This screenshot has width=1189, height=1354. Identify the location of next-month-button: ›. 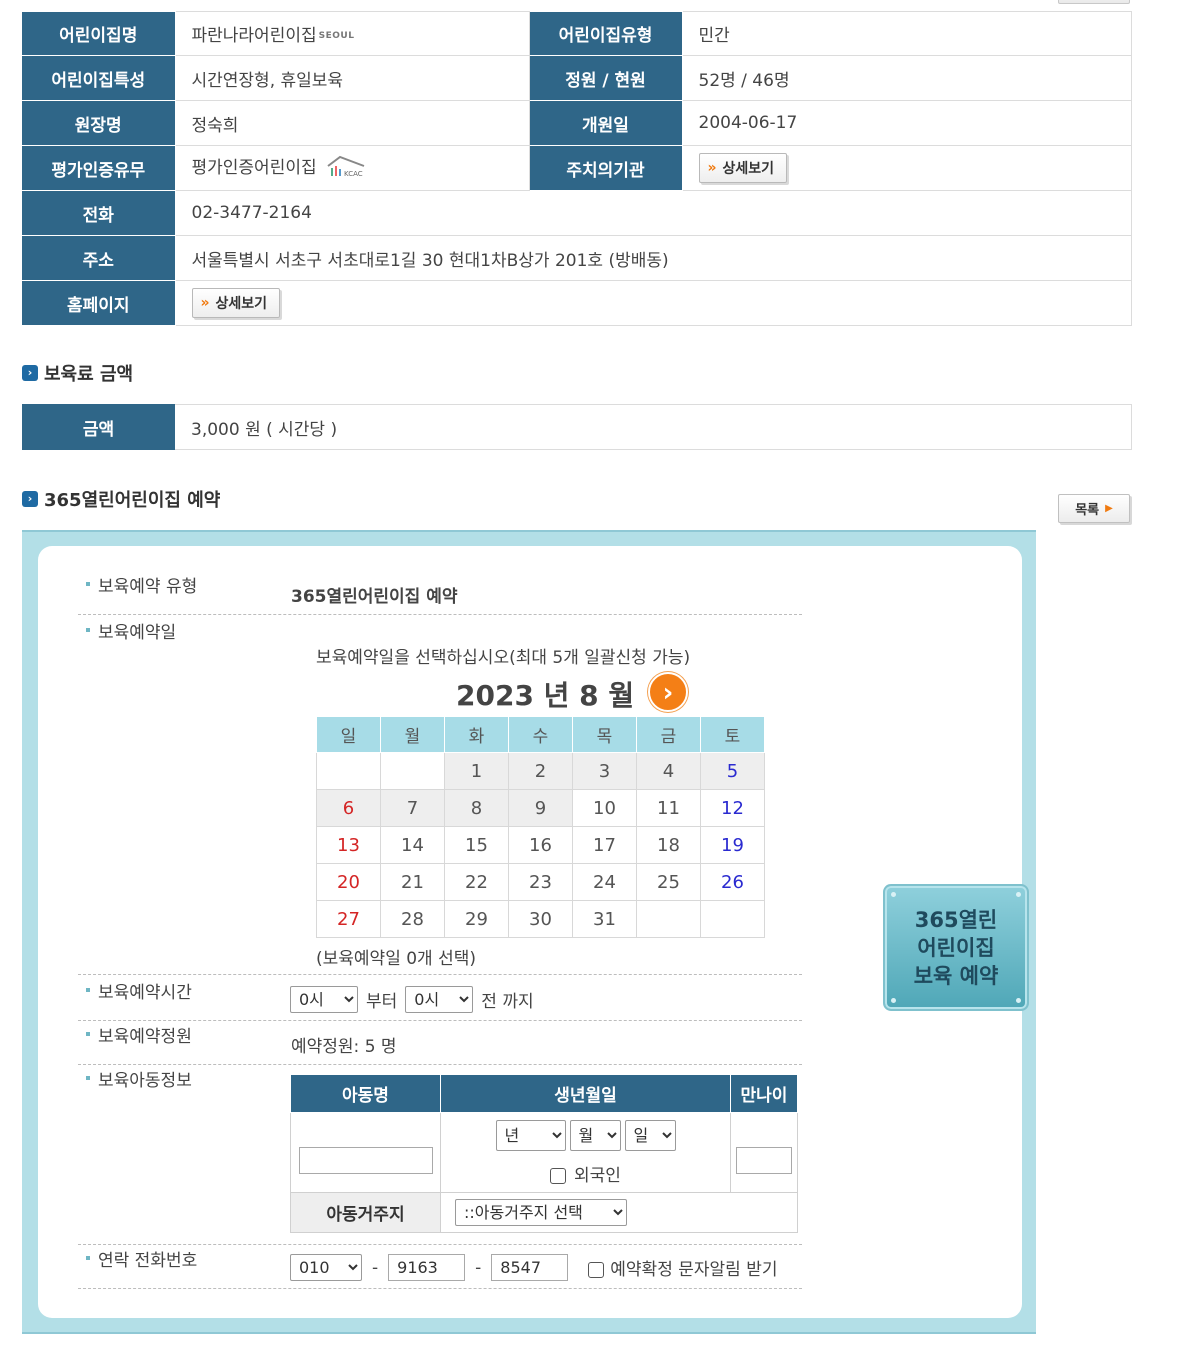
(668, 692).